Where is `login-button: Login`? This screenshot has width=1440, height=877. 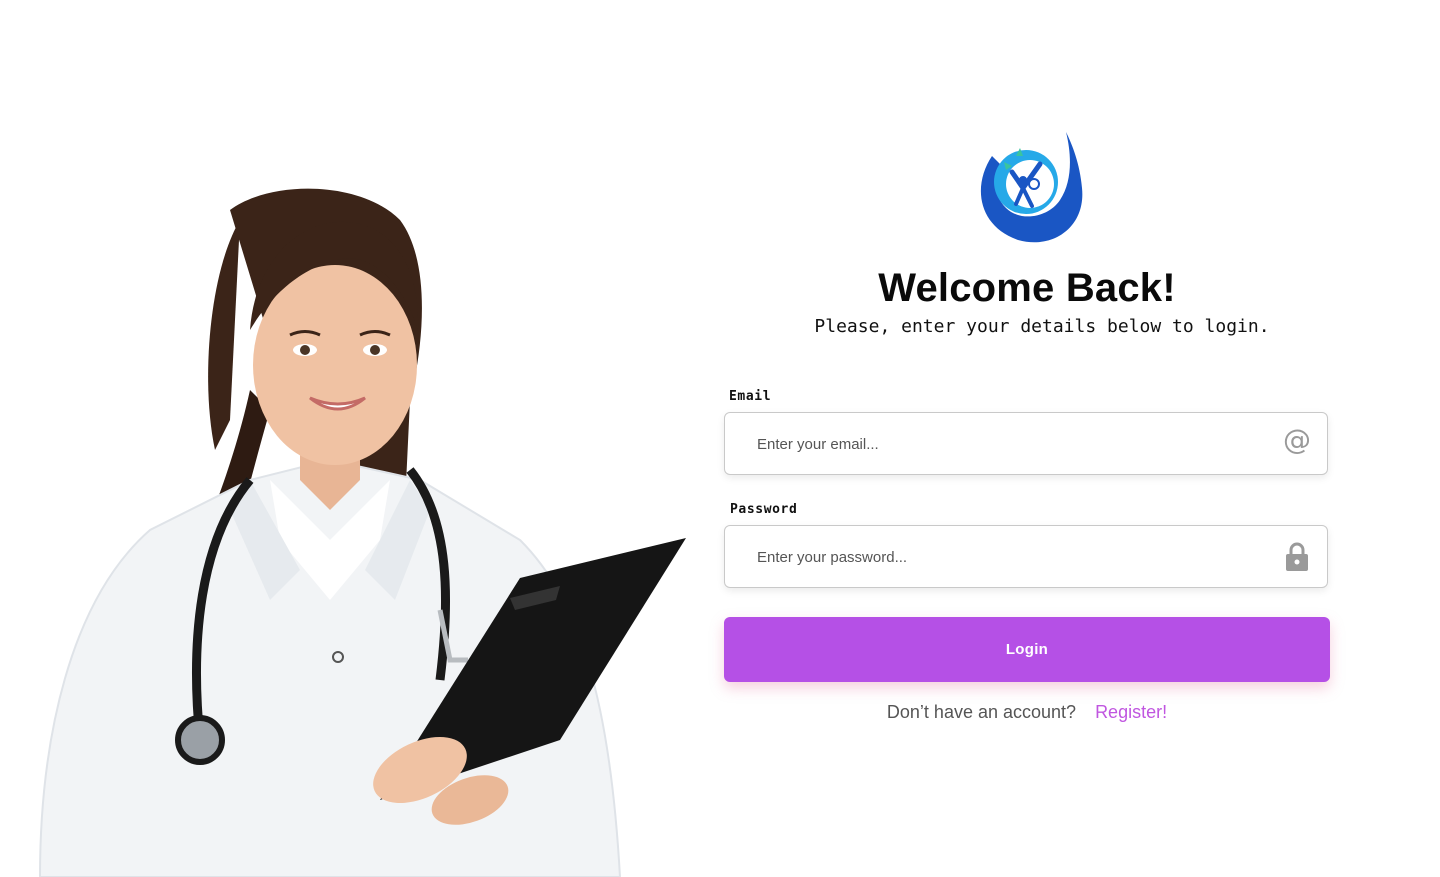 login-button: Login is located at coordinates (1027, 649).